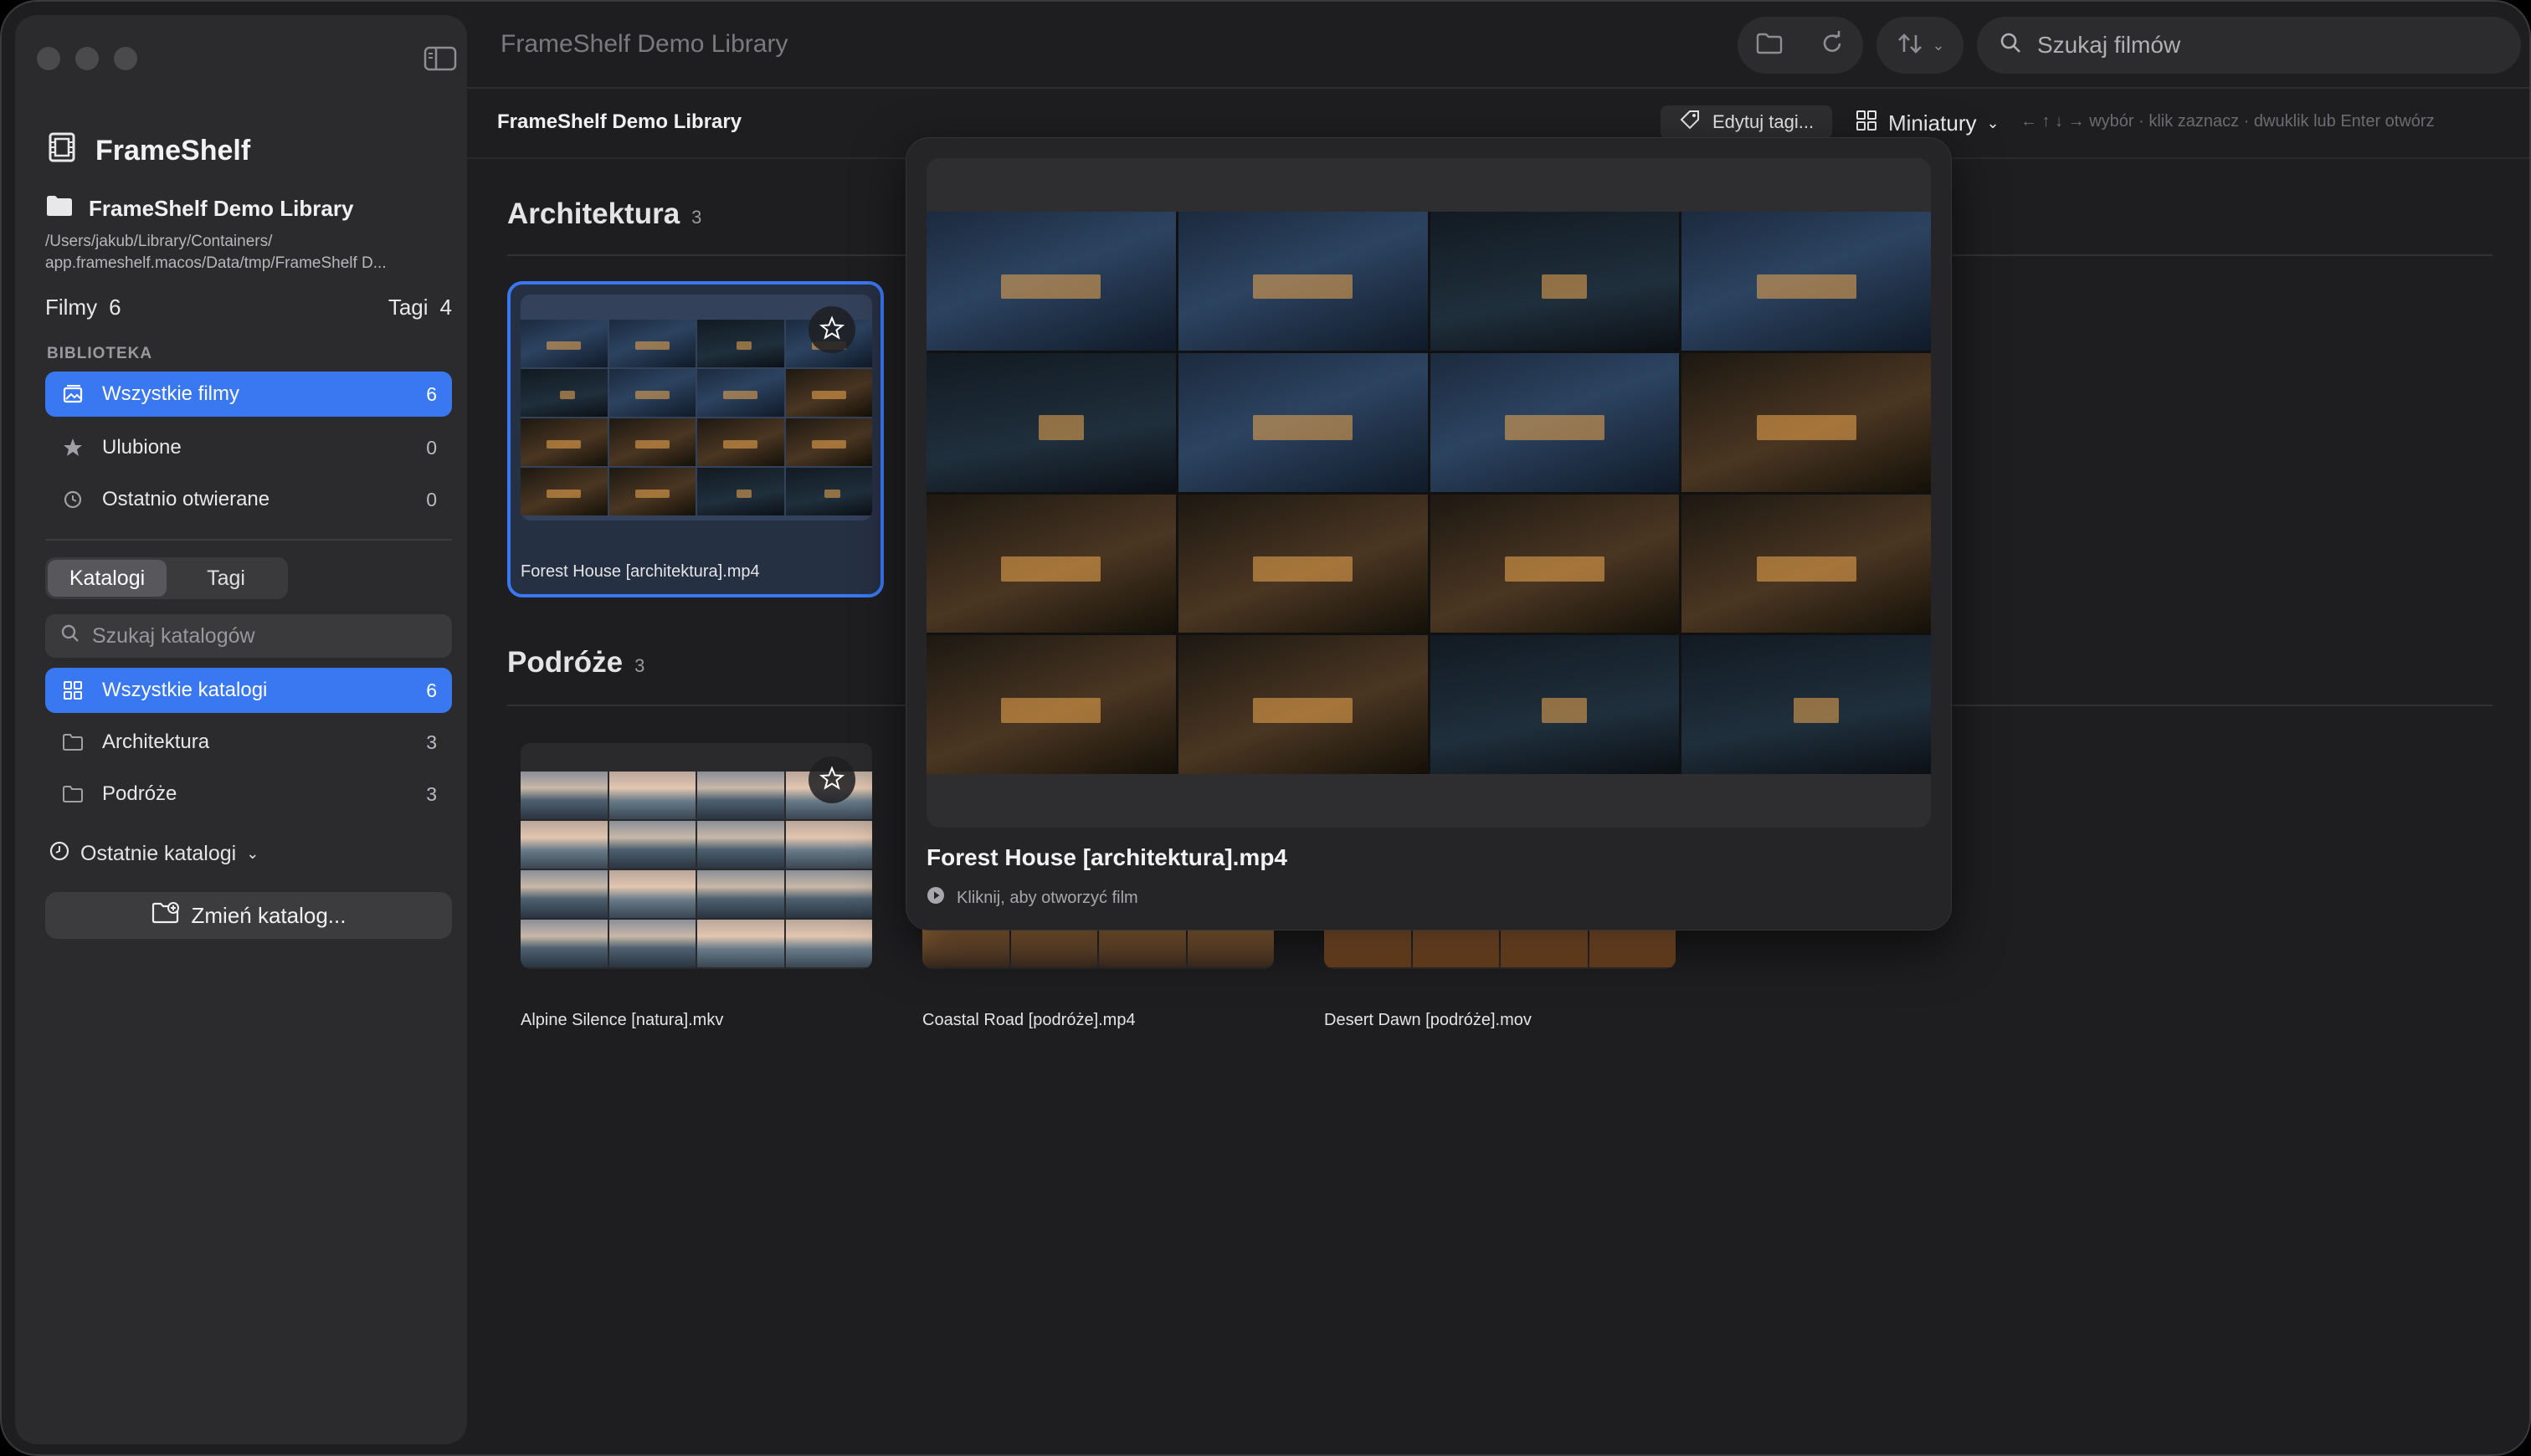 The image size is (2531, 1456). Describe the element at coordinates (72, 499) in the screenshot. I see `clock-history-icon` at that location.